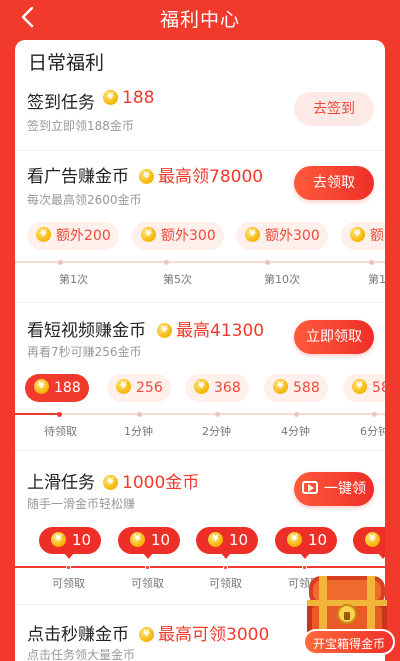 Image resolution: width=400 pixels, height=661 pixels. Describe the element at coordinates (376, 279) in the screenshot. I see `tick-label: 第1` at that location.